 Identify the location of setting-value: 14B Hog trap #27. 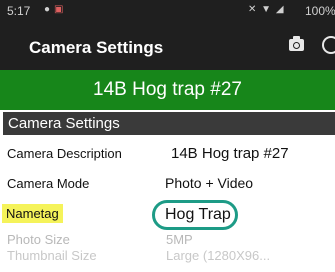
(230, 153).